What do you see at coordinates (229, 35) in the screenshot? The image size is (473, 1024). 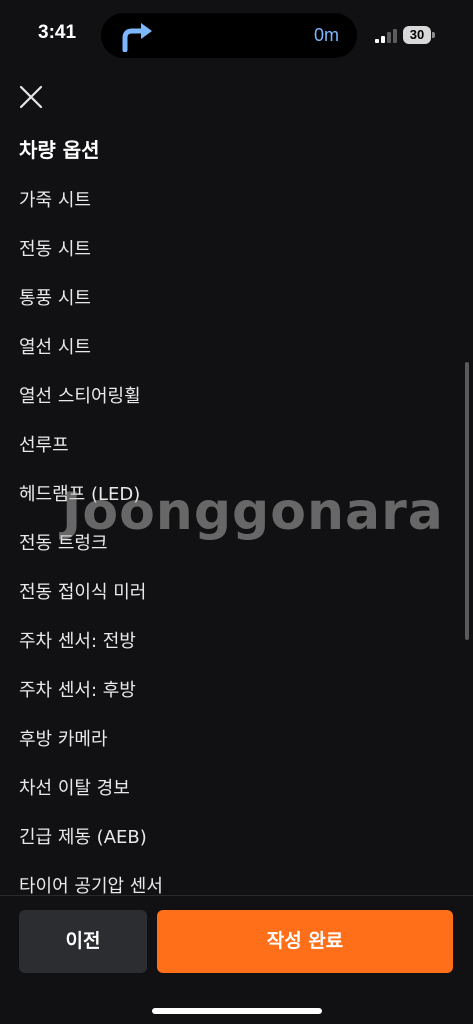 I see `dynamic-island-navigation: 0m` at bounding box center [229, 35].